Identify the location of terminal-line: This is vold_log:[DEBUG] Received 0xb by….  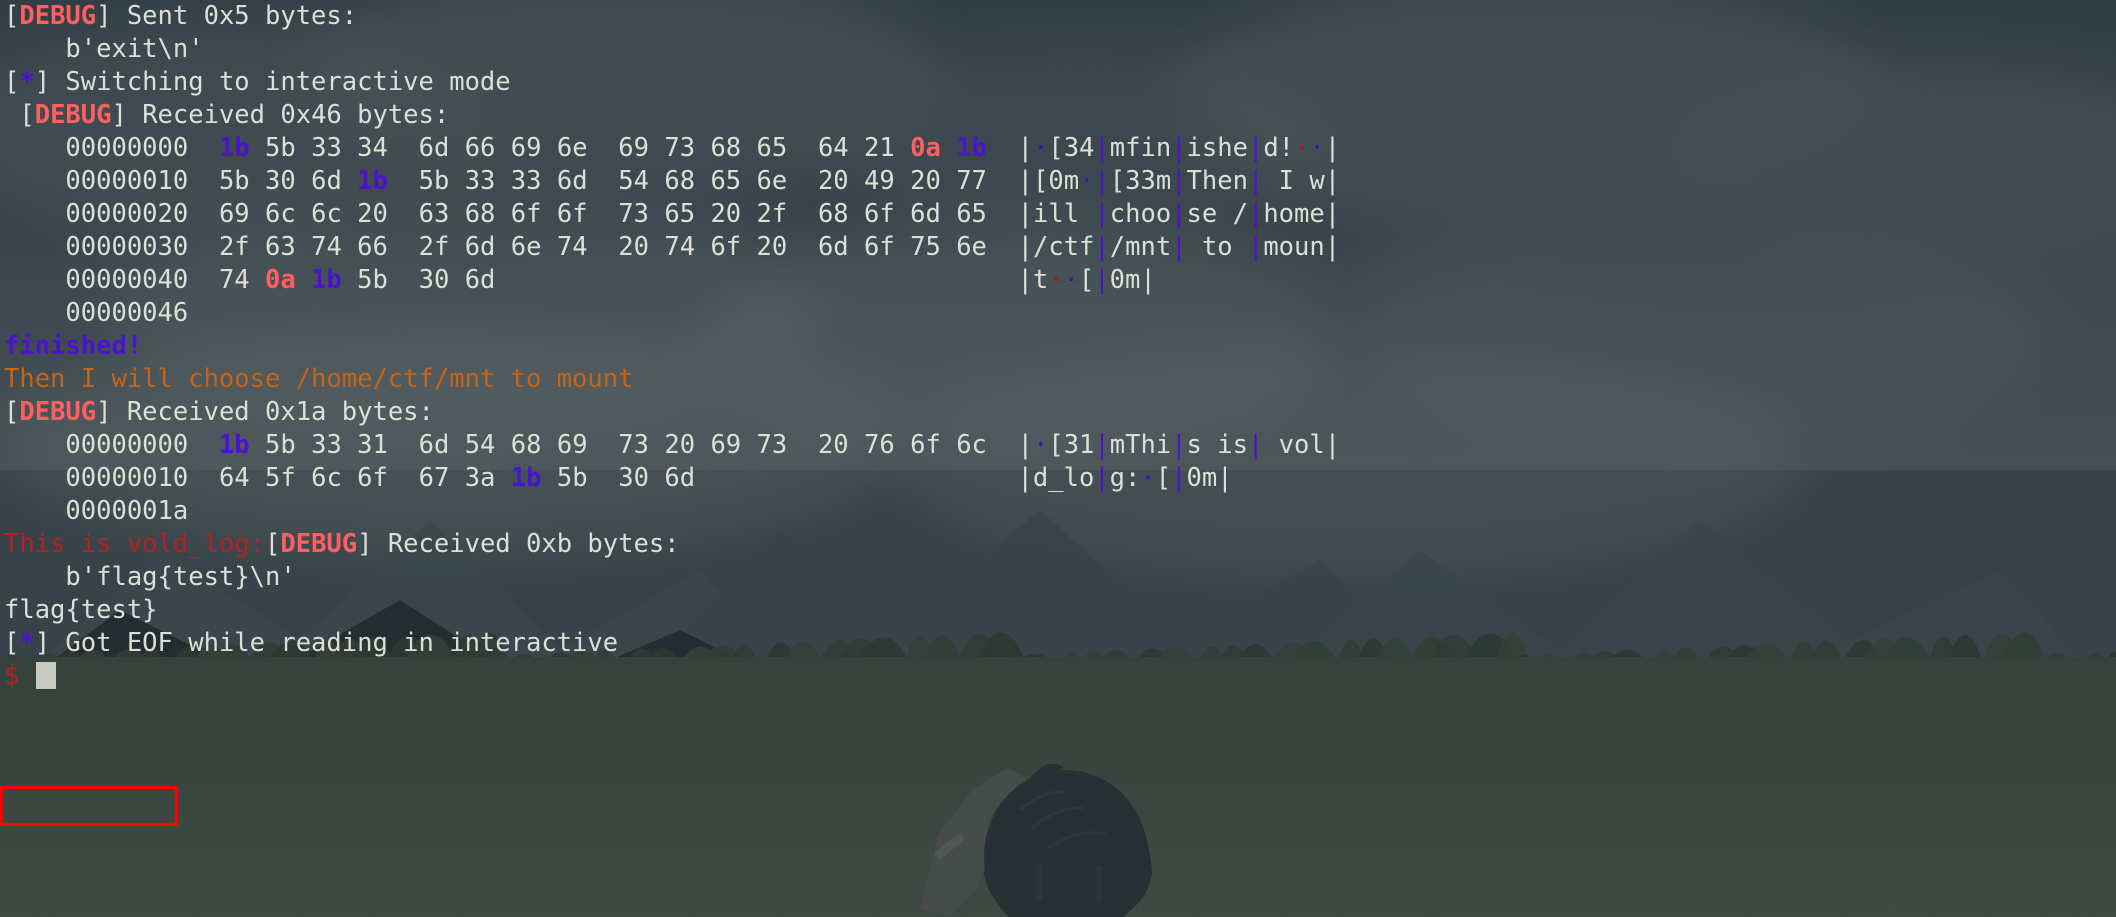
(1058, 544).